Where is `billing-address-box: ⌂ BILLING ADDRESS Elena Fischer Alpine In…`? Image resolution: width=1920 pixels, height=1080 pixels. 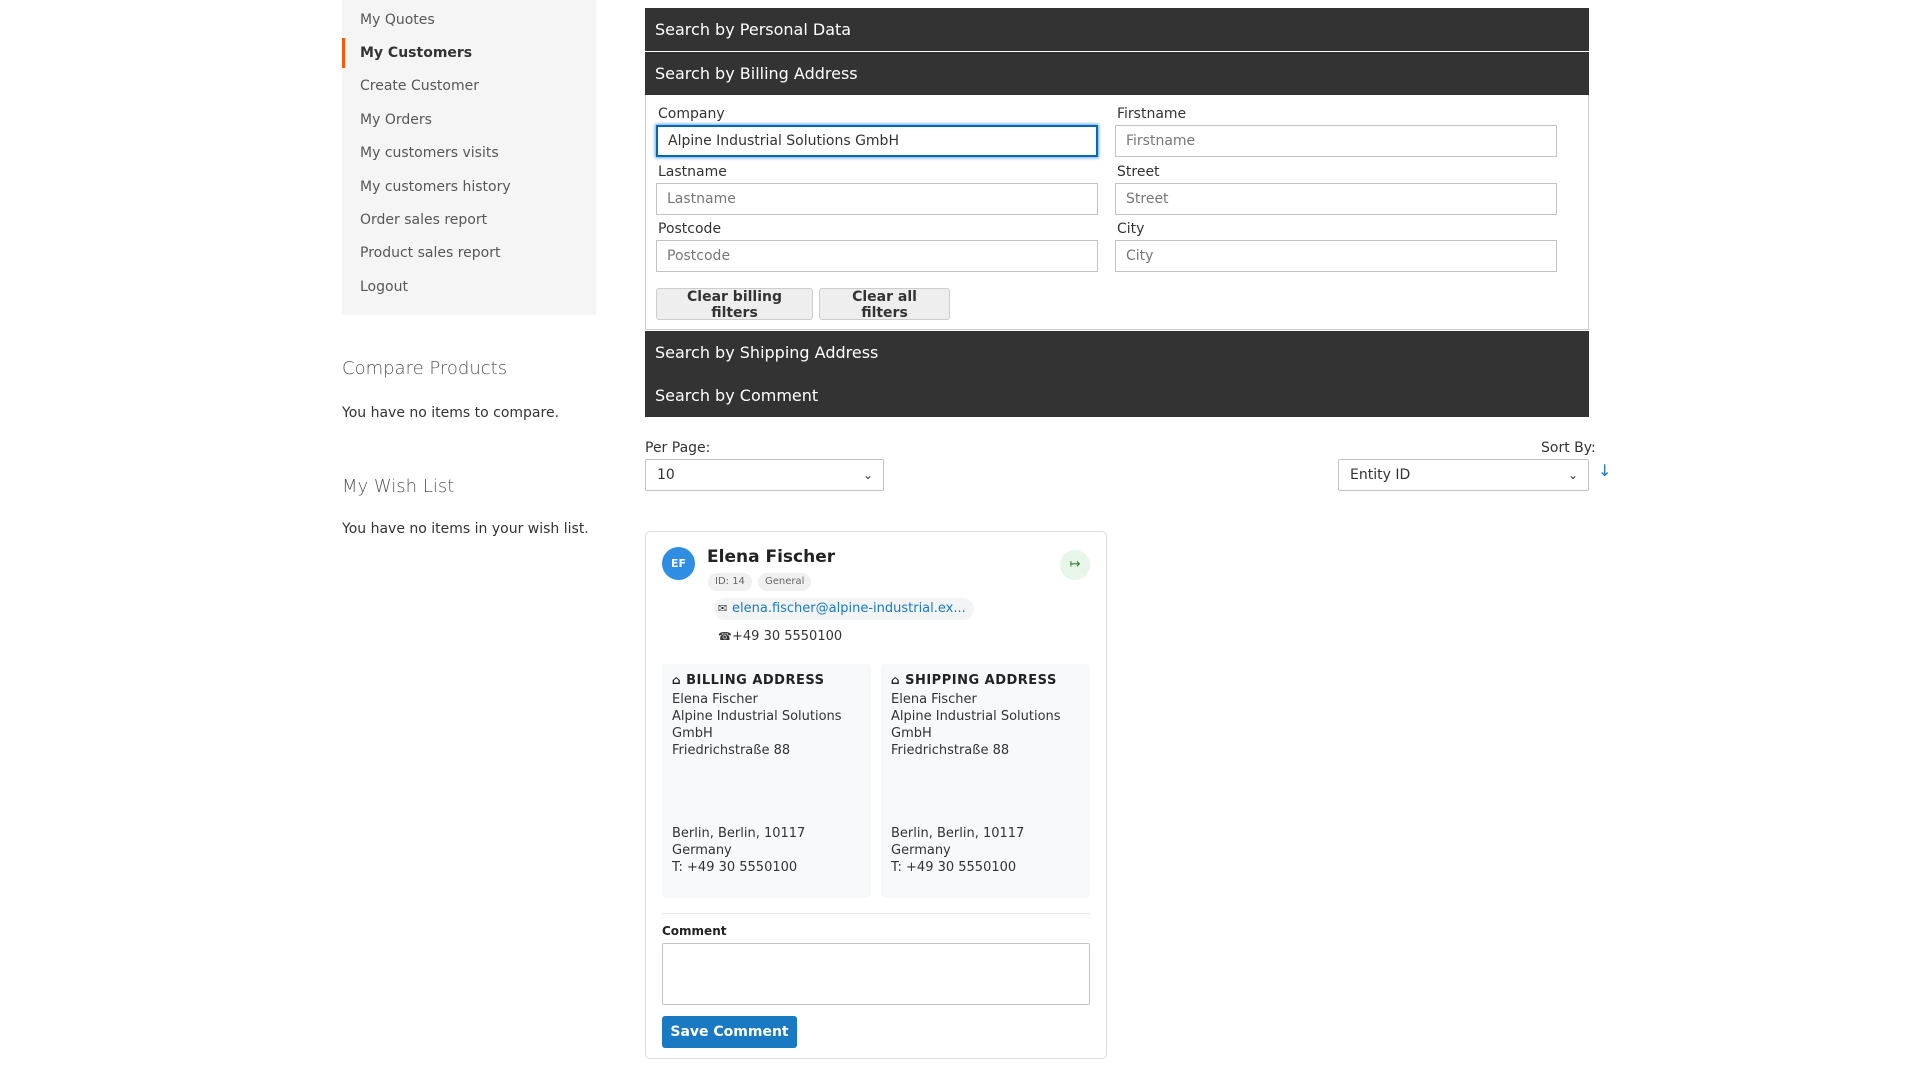 billing-address-box: ⌂ BILLING ADDRESS Elena Fischer Alpine In… is located at coordinates (766, 781).